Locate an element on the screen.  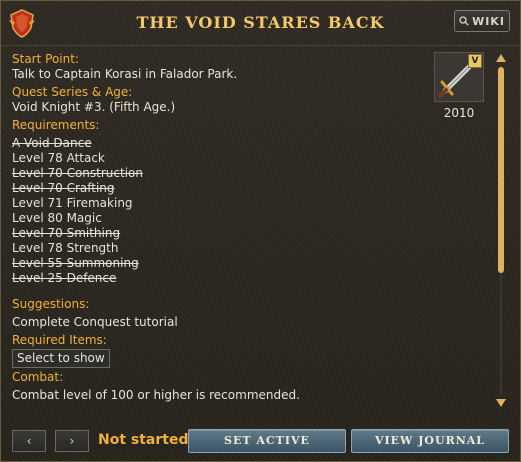
title-bar: THE VOID STARES BACK WIKI is located at coordinates (260, 23).